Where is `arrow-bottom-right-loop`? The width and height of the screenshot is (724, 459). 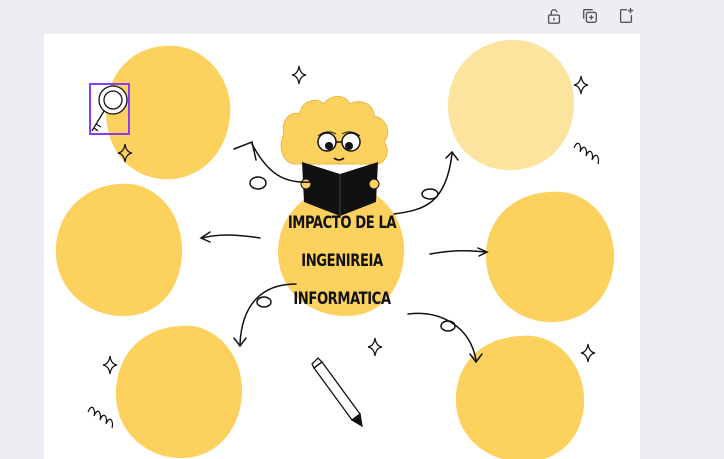
arrow-bottom-right-loop is located at coordinates (448, 326).